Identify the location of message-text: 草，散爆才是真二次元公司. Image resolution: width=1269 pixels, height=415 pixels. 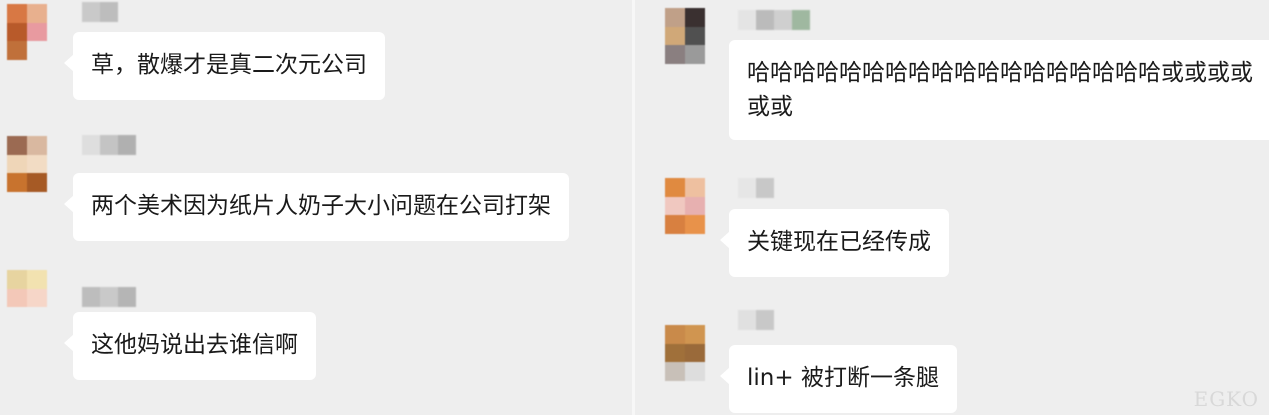
(229, 65).